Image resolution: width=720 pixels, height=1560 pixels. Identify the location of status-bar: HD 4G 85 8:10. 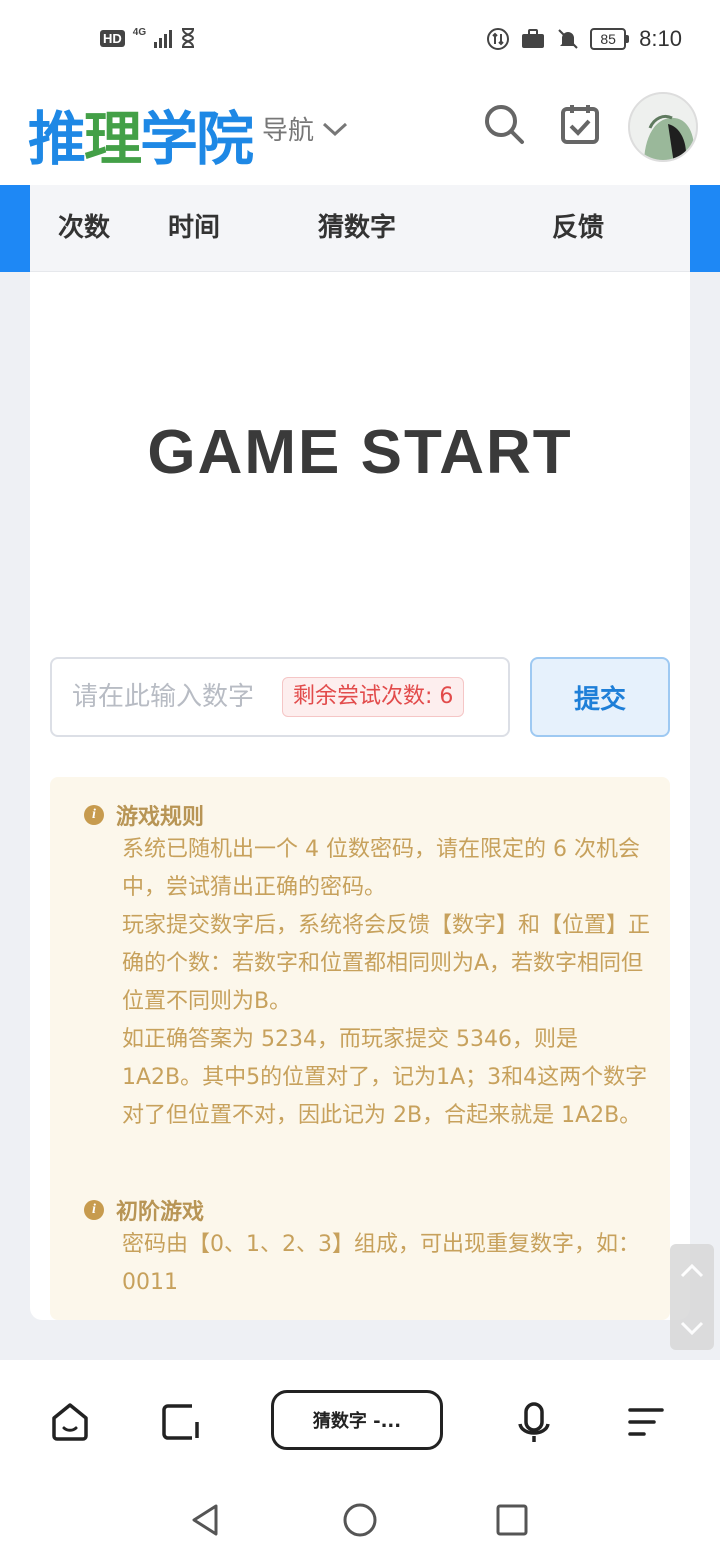
(360, 40).